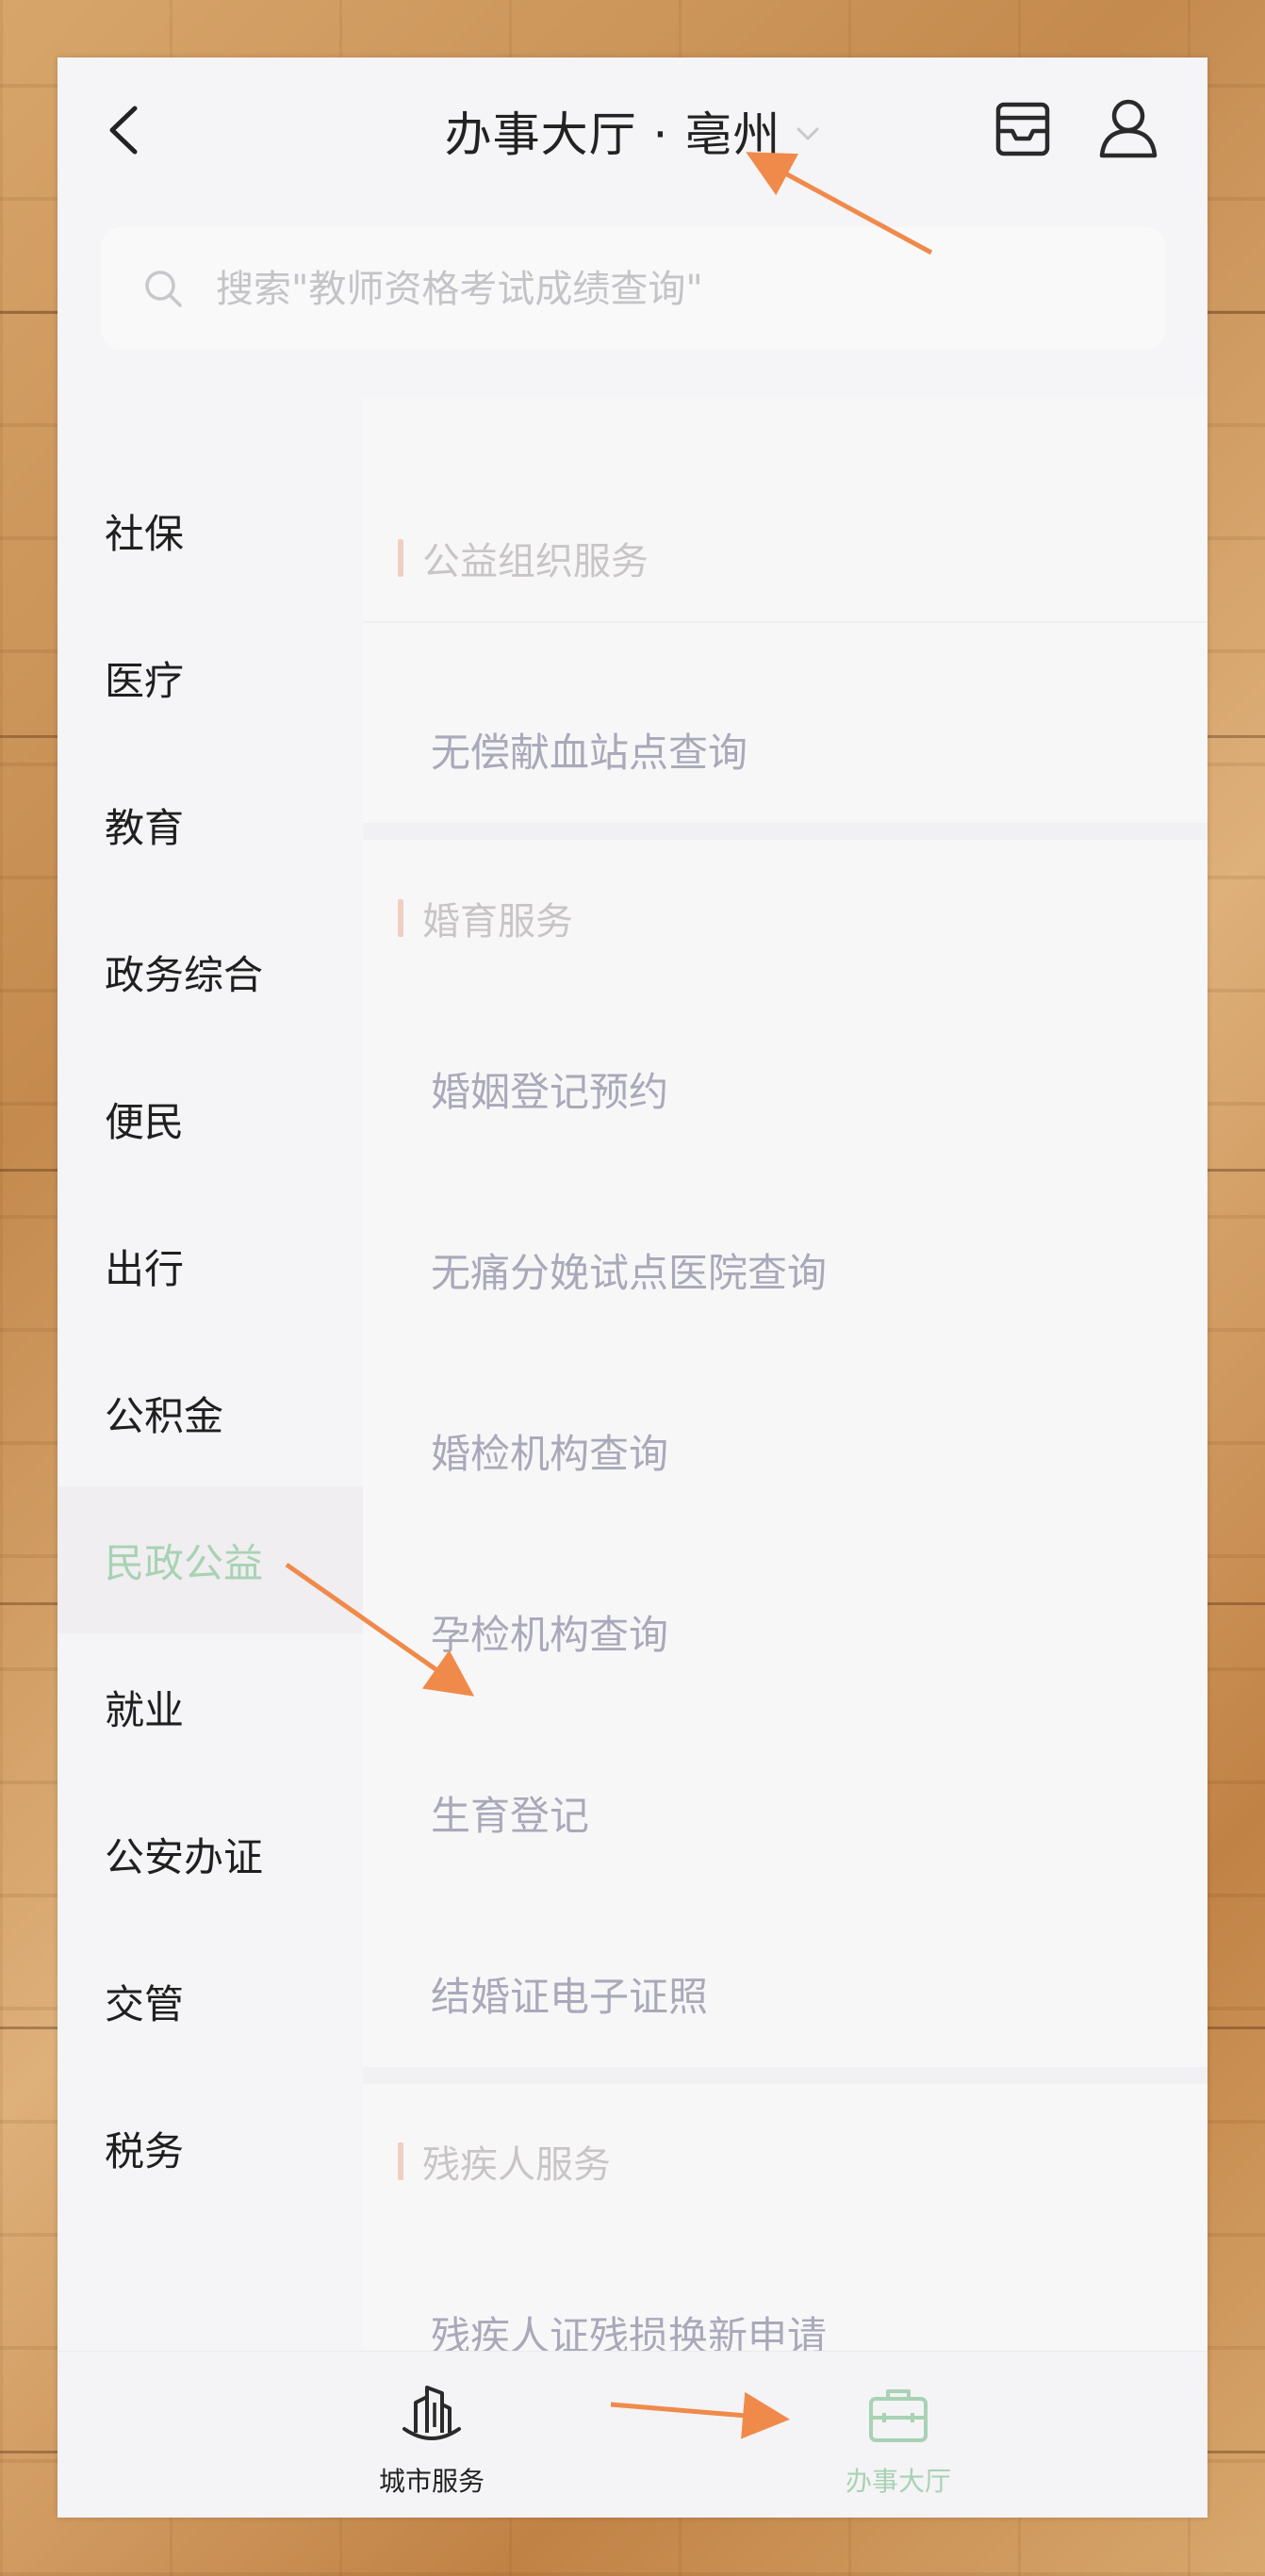 The width and height of the screenshot is (1265, 2576). What do you see at coordinates (432, 2413) in the screenshot?
I see `city-buildings-icon` at bounding box center [432, 2413].